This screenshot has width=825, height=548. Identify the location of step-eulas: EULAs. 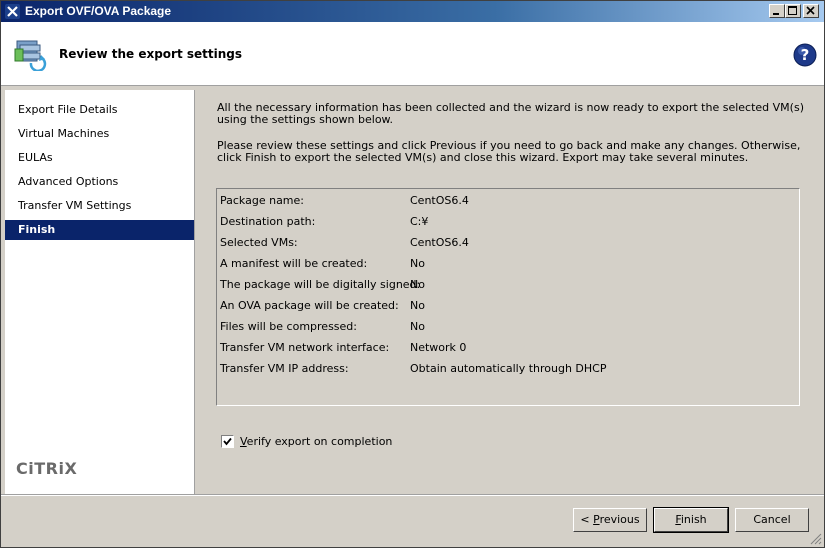
(99, 158).